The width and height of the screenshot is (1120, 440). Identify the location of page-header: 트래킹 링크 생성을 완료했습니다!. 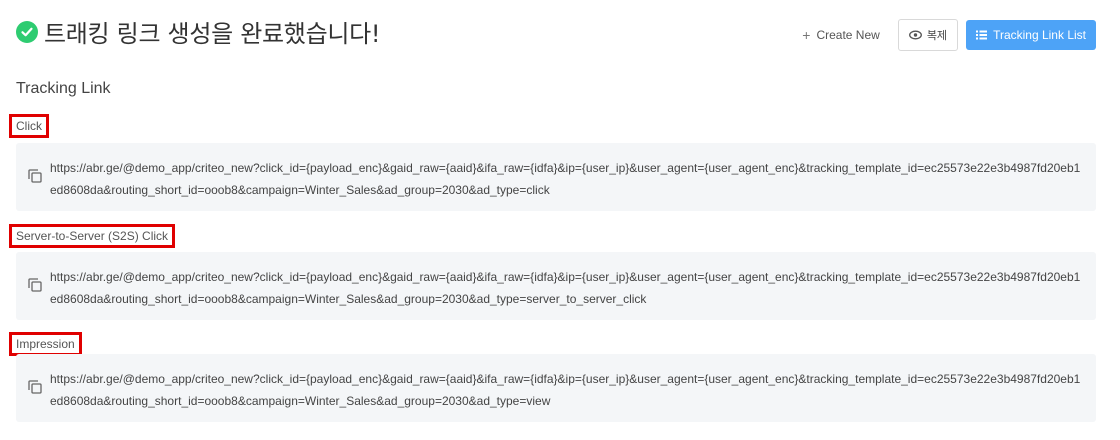
(198, 31).